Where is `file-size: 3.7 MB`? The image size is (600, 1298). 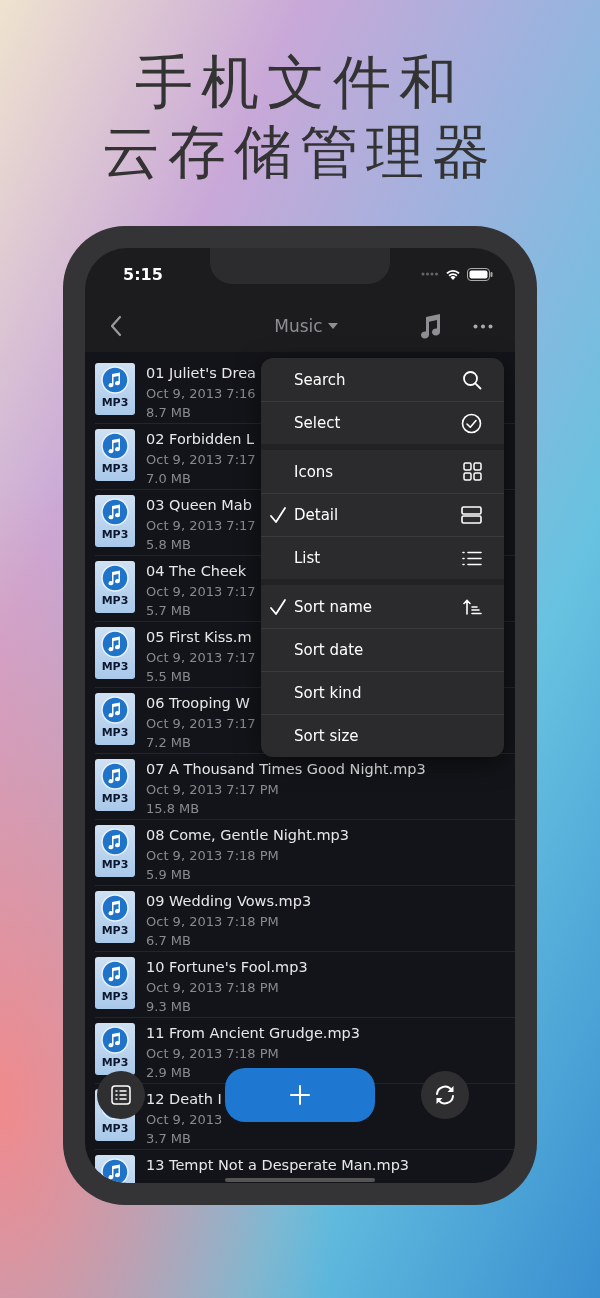
file-size: 3.7 MB is located at coordinates (169, 1139).